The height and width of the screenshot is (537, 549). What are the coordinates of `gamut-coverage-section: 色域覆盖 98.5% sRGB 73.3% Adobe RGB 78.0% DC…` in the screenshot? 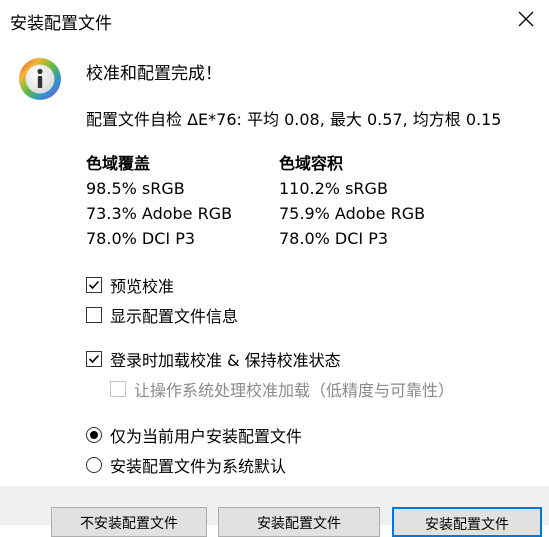 It's located at (159, 201).